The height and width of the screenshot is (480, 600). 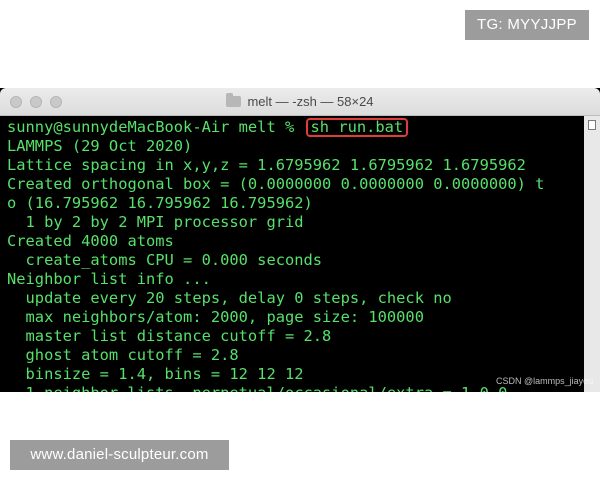 I want to click on output-line: master list distance cutoff = 2.8, so click(x=169, y=336).